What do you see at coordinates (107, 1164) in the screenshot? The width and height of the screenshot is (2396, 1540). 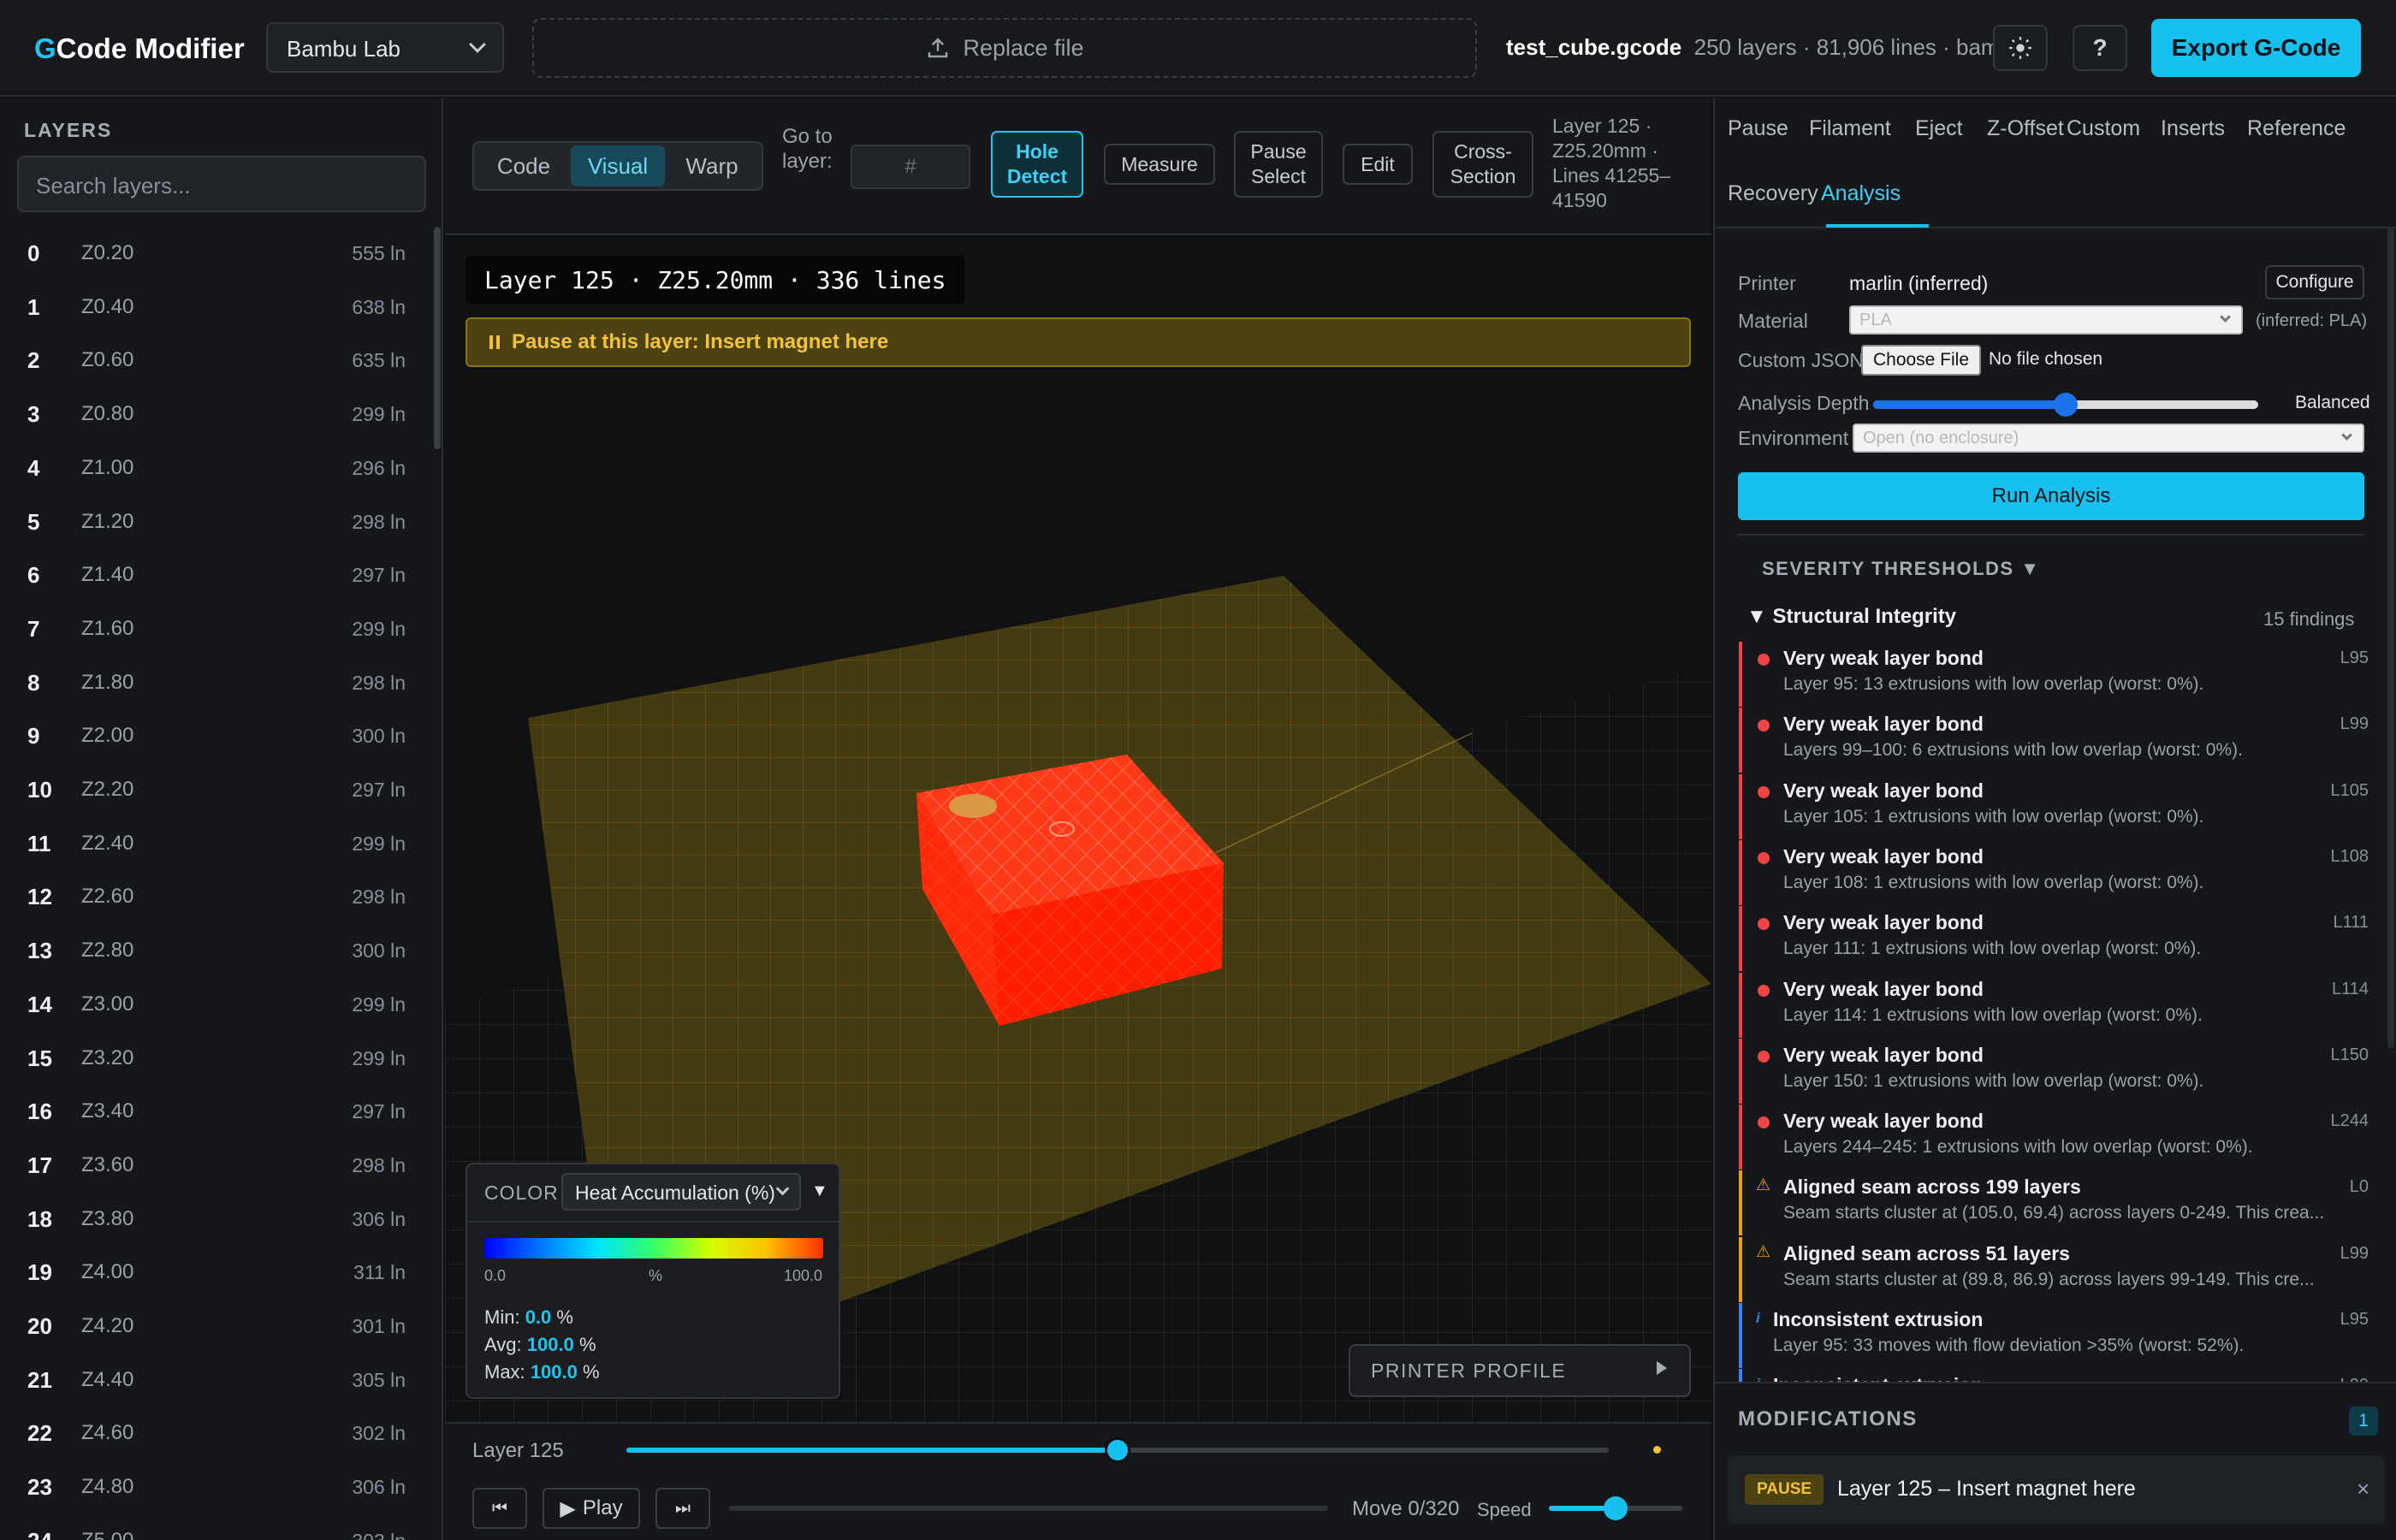 I see `layer-height: Z3.60` at bounding box center [107, 1164].